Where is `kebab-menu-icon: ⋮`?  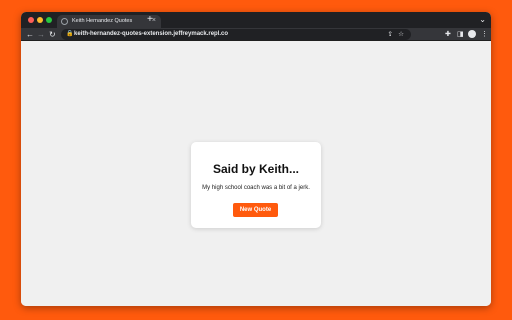
kebab-menu-icon: ⋮ is located at coordinates (484, 34).